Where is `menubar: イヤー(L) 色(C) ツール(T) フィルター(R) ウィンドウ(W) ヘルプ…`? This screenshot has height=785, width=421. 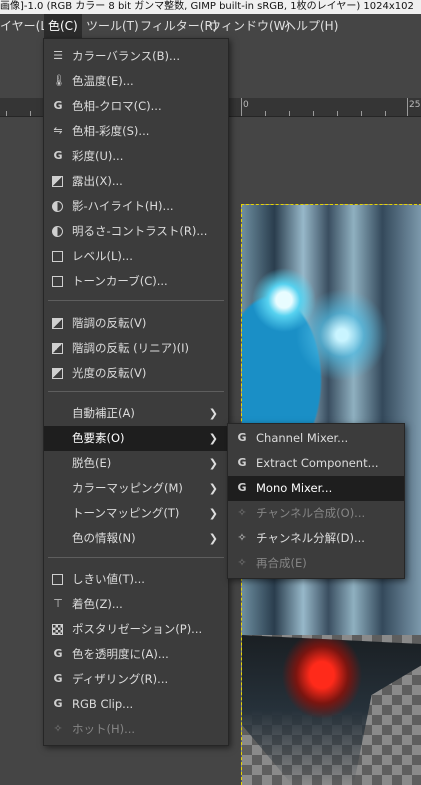
menubar: イヤー(L) 色(C) ツール(T) フィルター(R) ウィンドウ(W) ヘルプ… is located at coordinates (210, 26).